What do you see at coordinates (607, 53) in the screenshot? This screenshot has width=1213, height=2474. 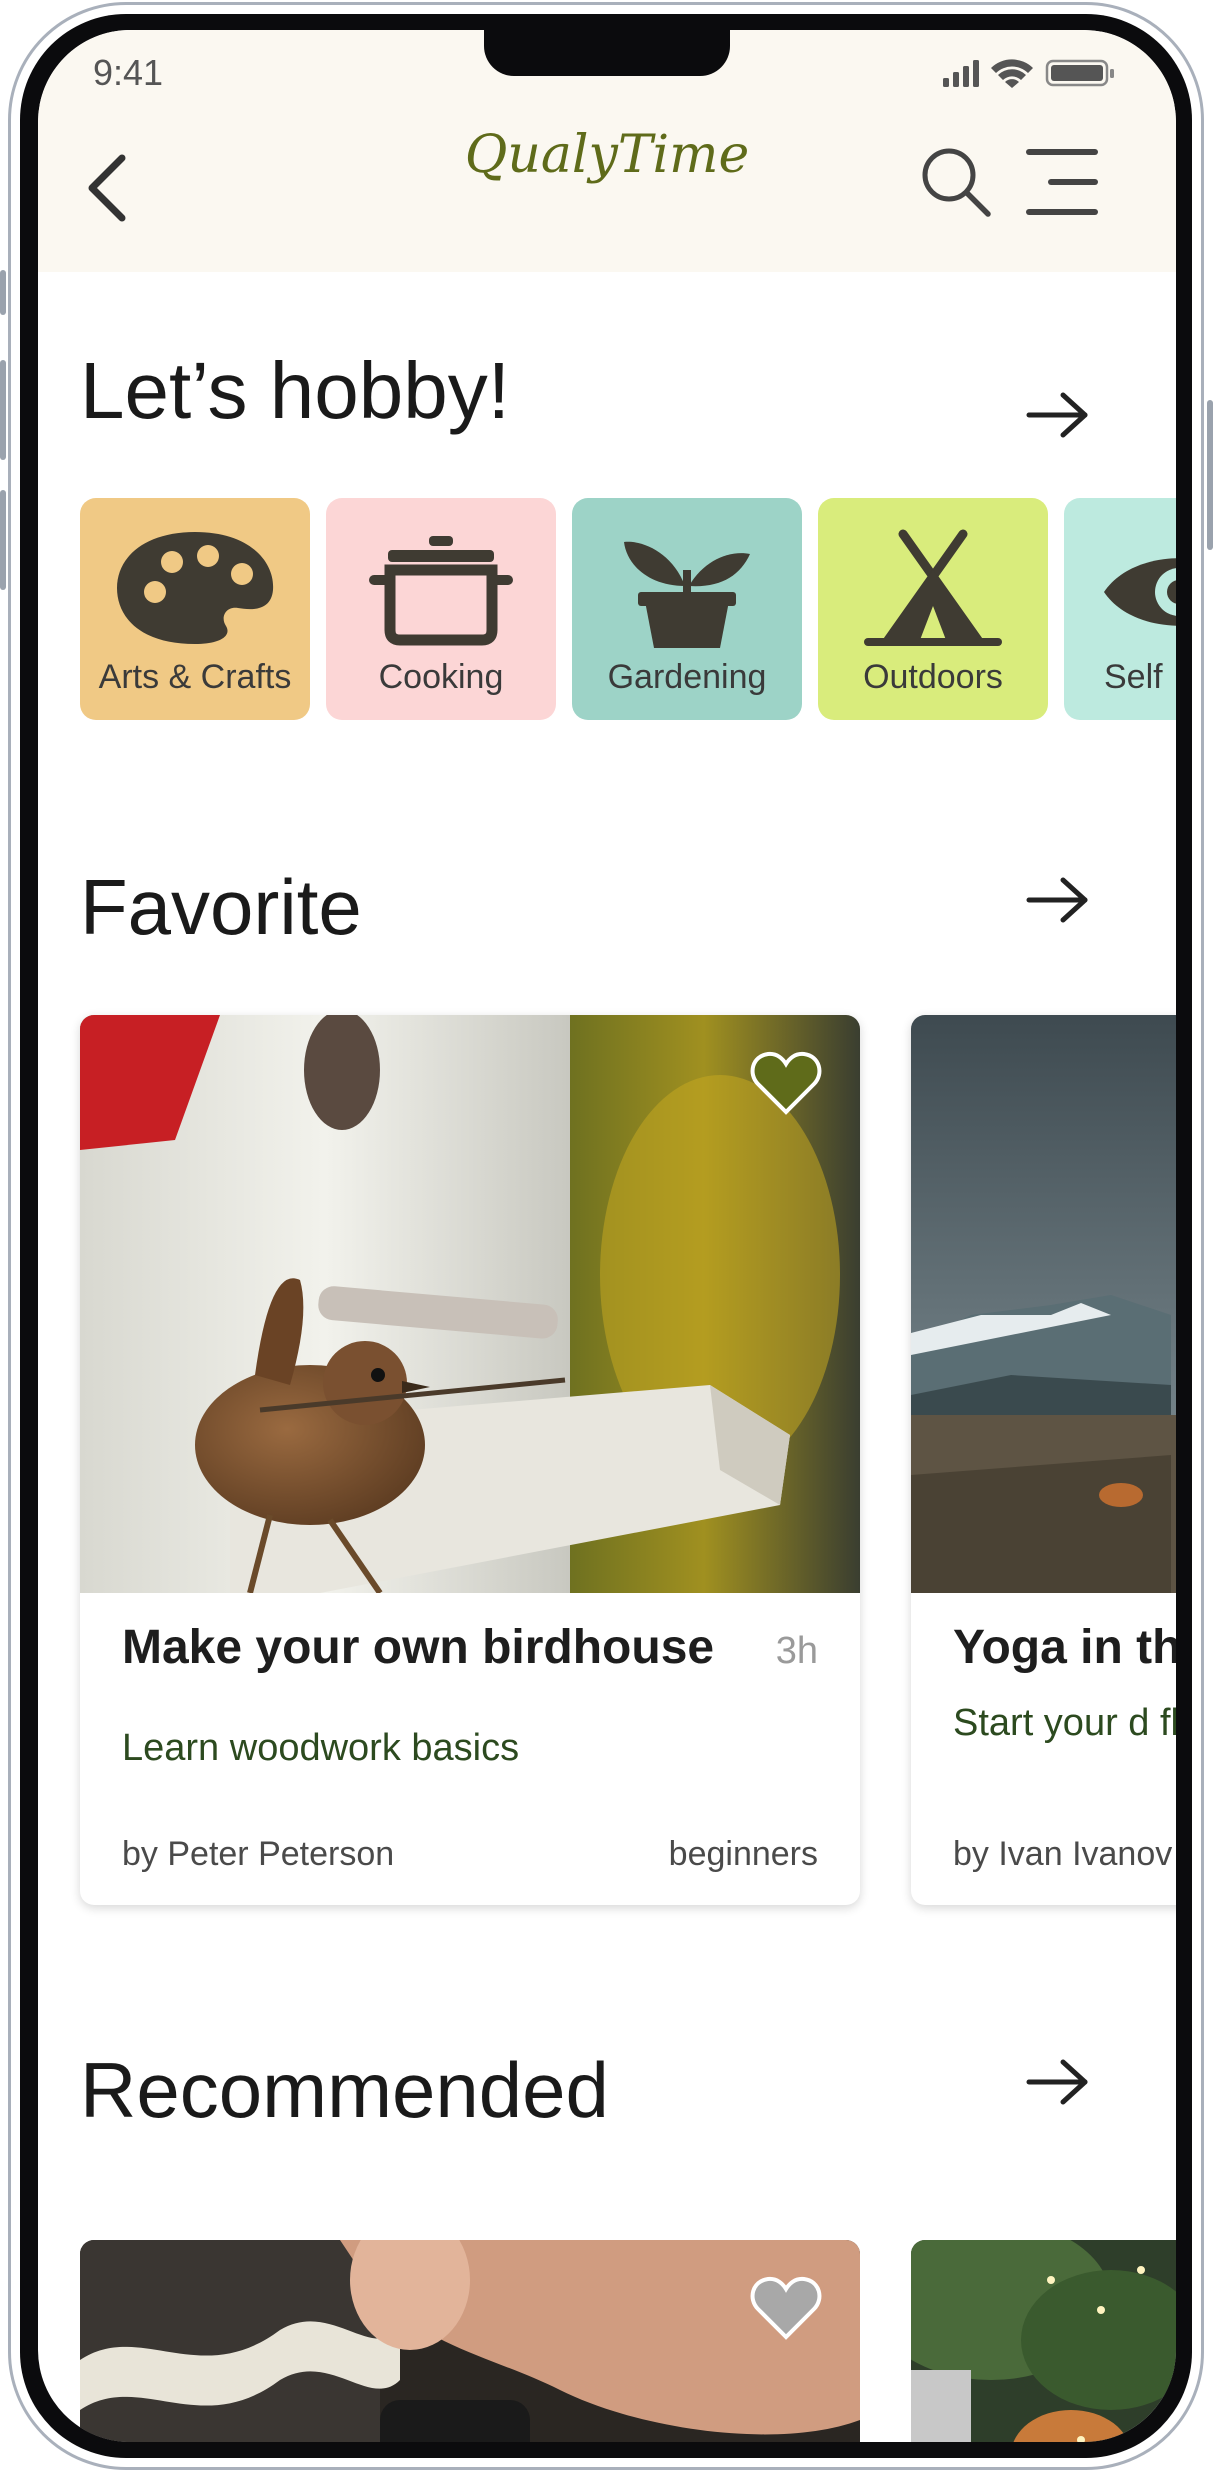 I see `device-notch` at bounding box center [607, 53].